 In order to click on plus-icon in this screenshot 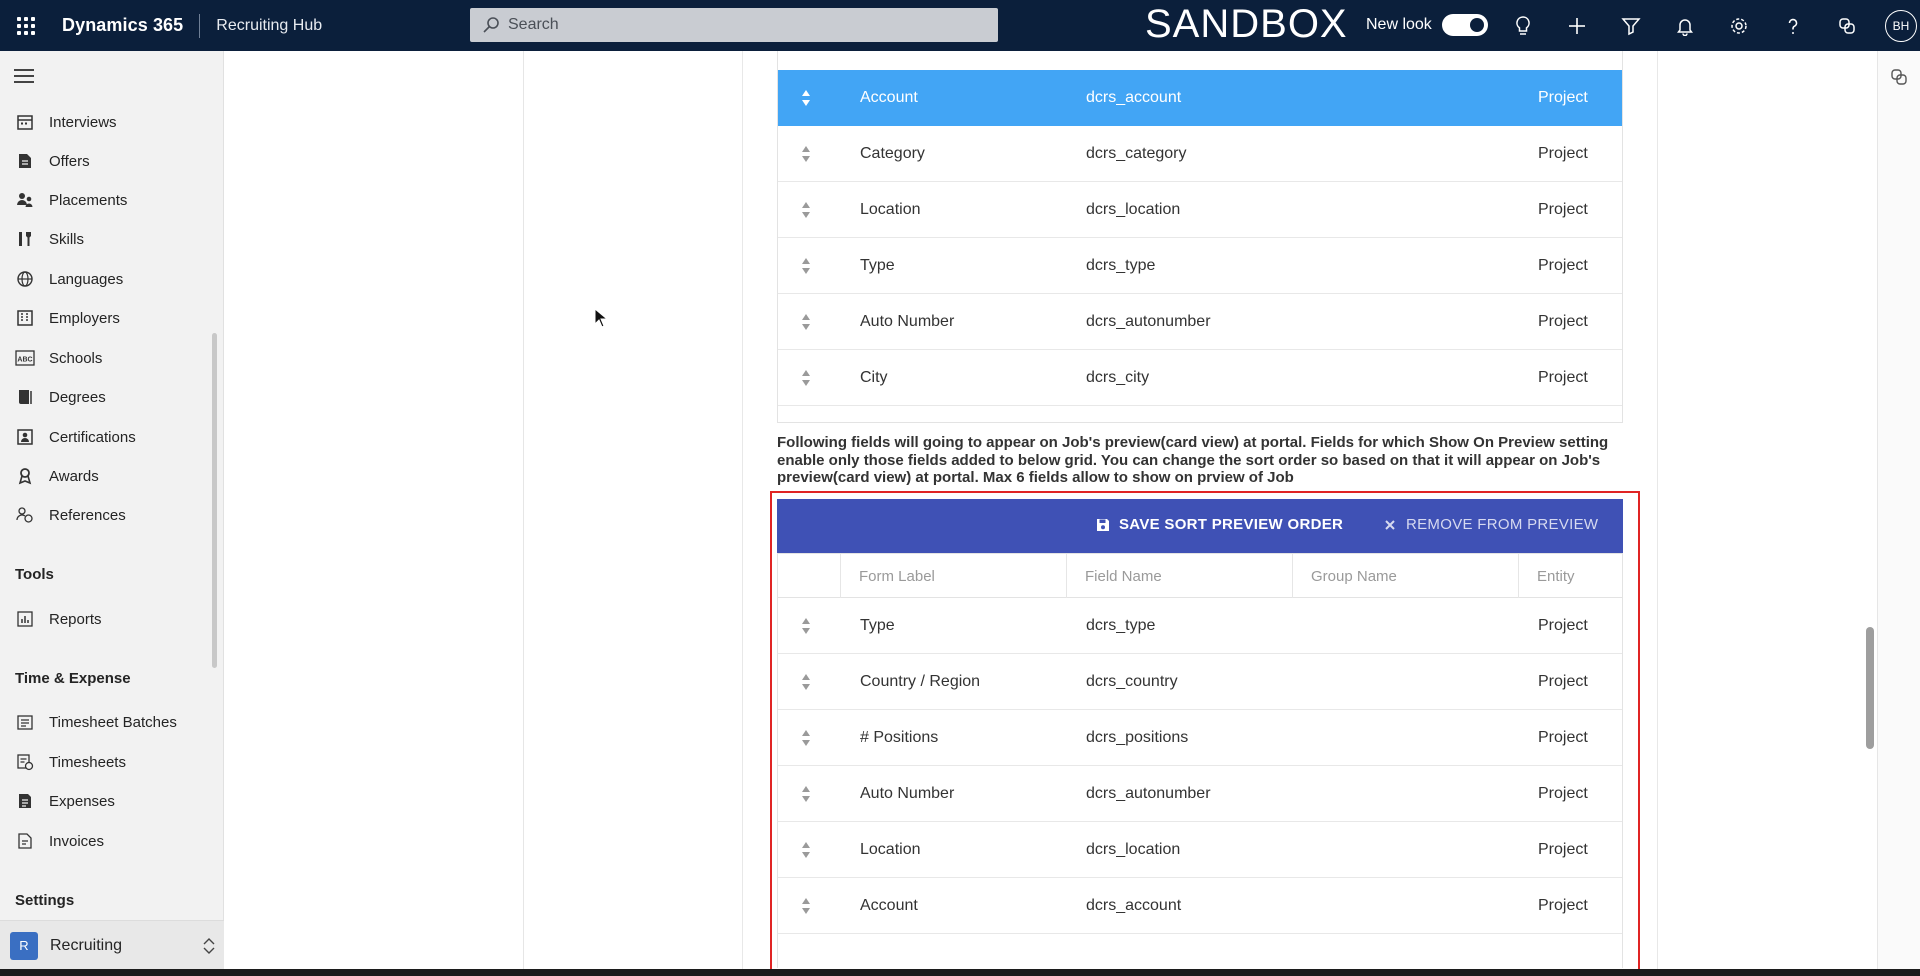, I will do `click(1577, 26)`.